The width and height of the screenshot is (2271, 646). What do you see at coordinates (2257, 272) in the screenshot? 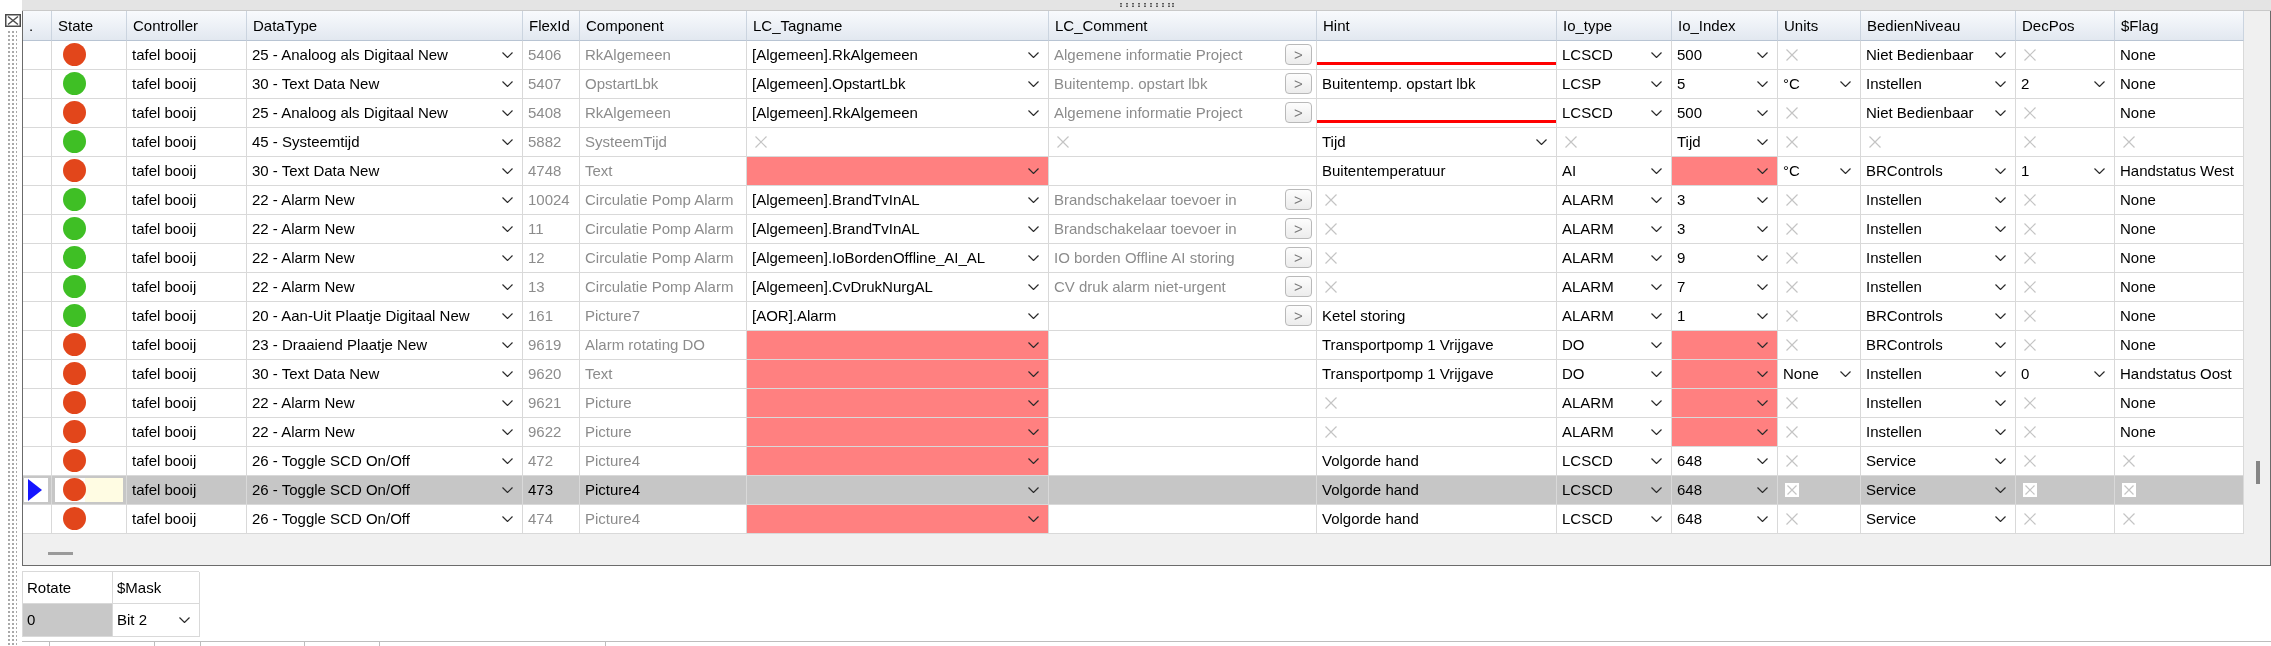
I see `vertical-scrollbar` at bounding box center [2257, 272].